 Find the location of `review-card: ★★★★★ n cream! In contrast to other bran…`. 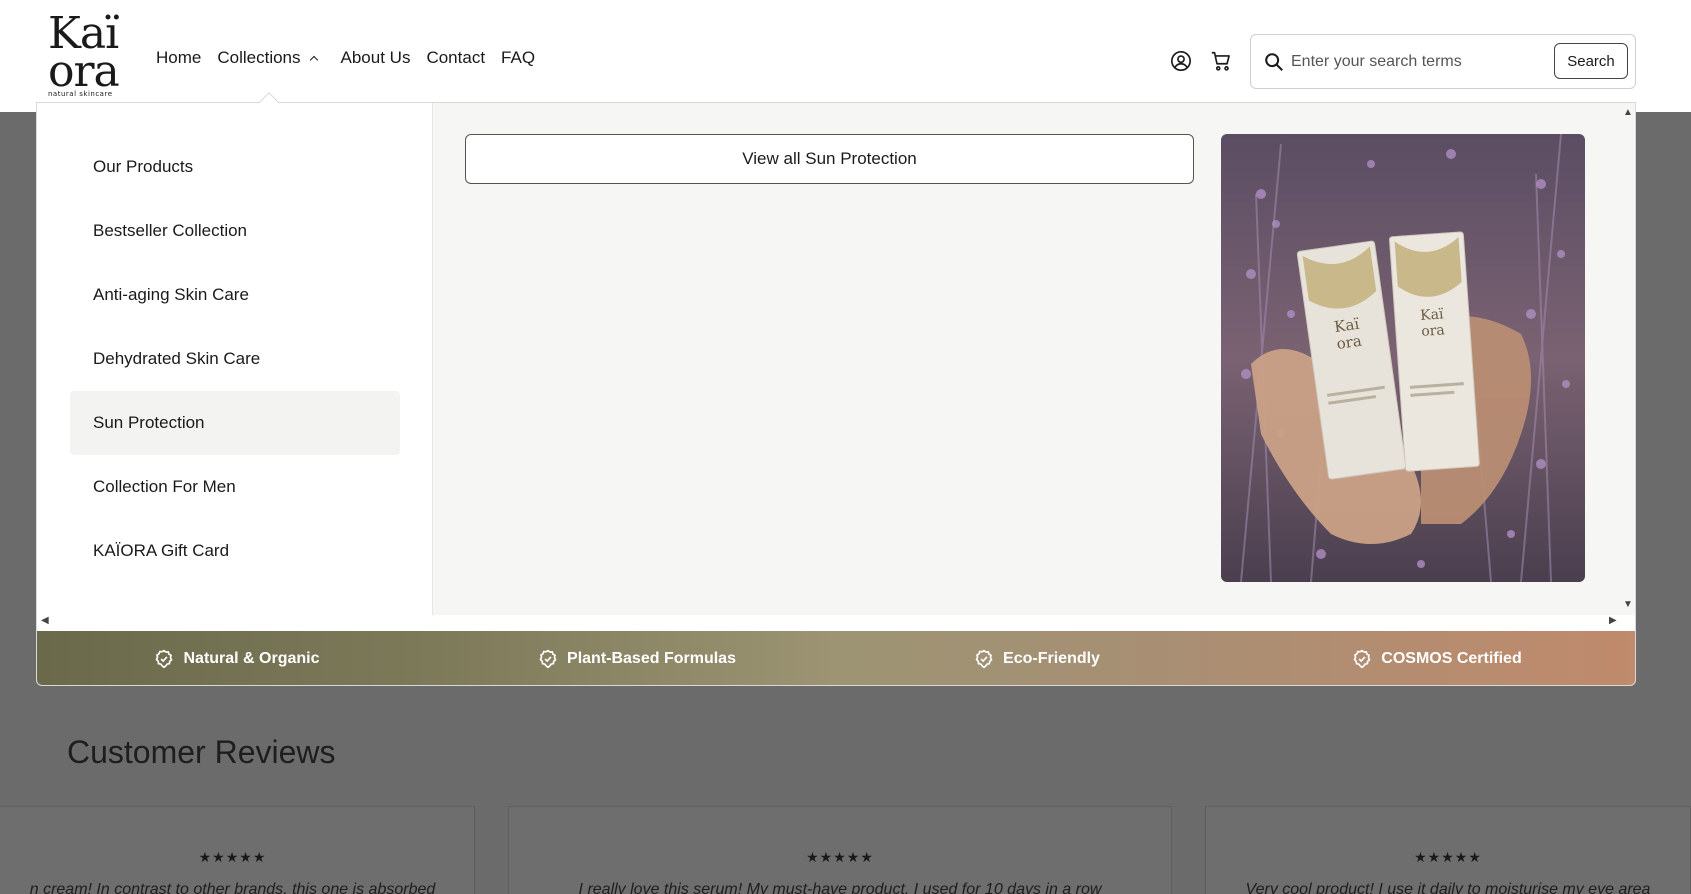

review-card: ★★★★★ n cream! In contrast to other bran… is located at coordinates (237, 850).